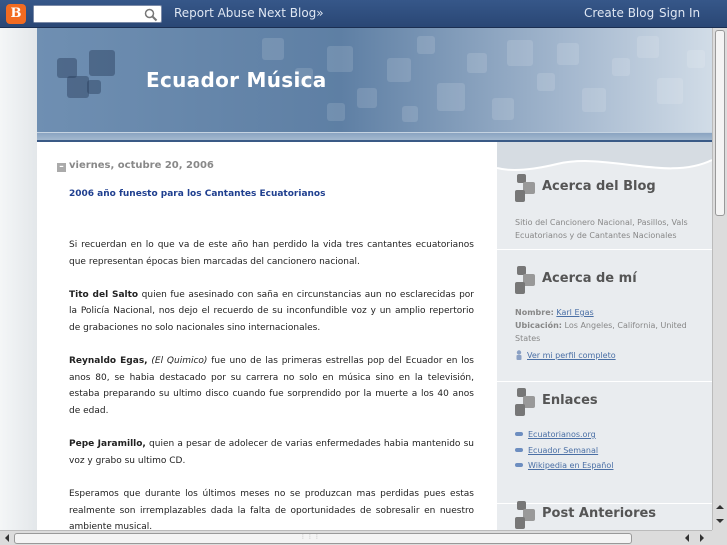 The width and height of the screenshot is (727, 545). Describe the element at coordinates (323, 538) in the screenshot. I see `horizontal-scroll-thumb` at that location.